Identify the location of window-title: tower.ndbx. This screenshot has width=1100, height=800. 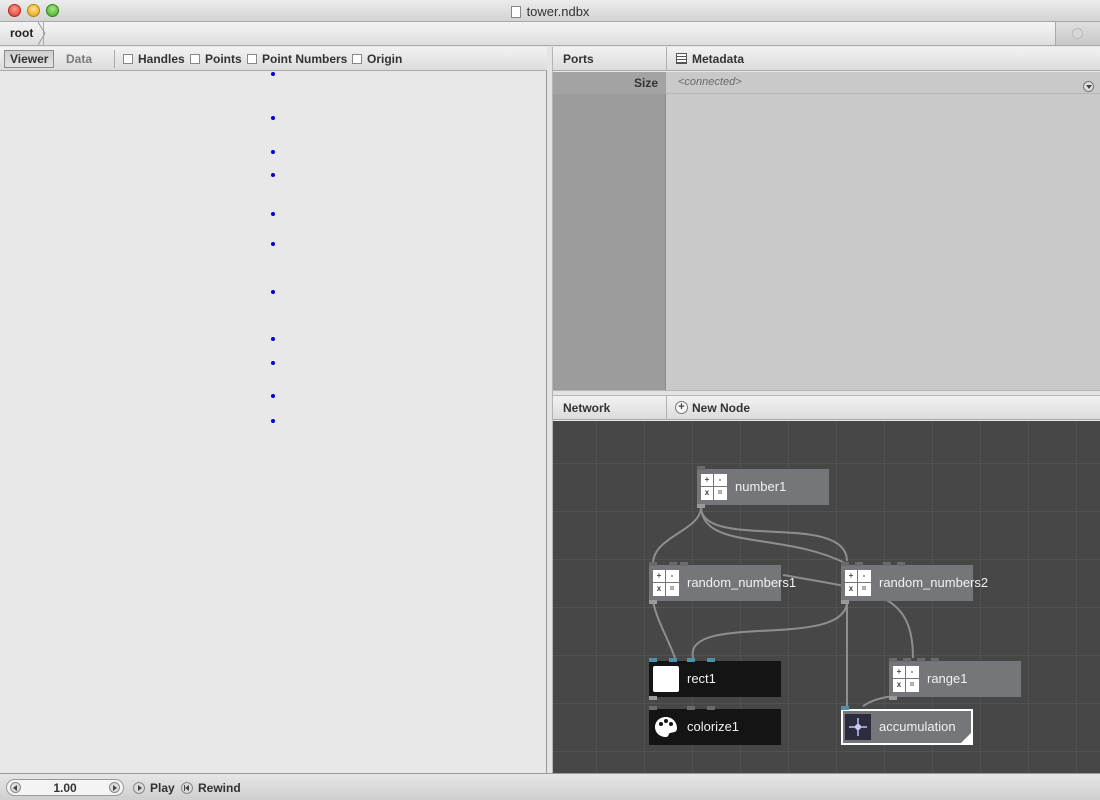
(550, 11).